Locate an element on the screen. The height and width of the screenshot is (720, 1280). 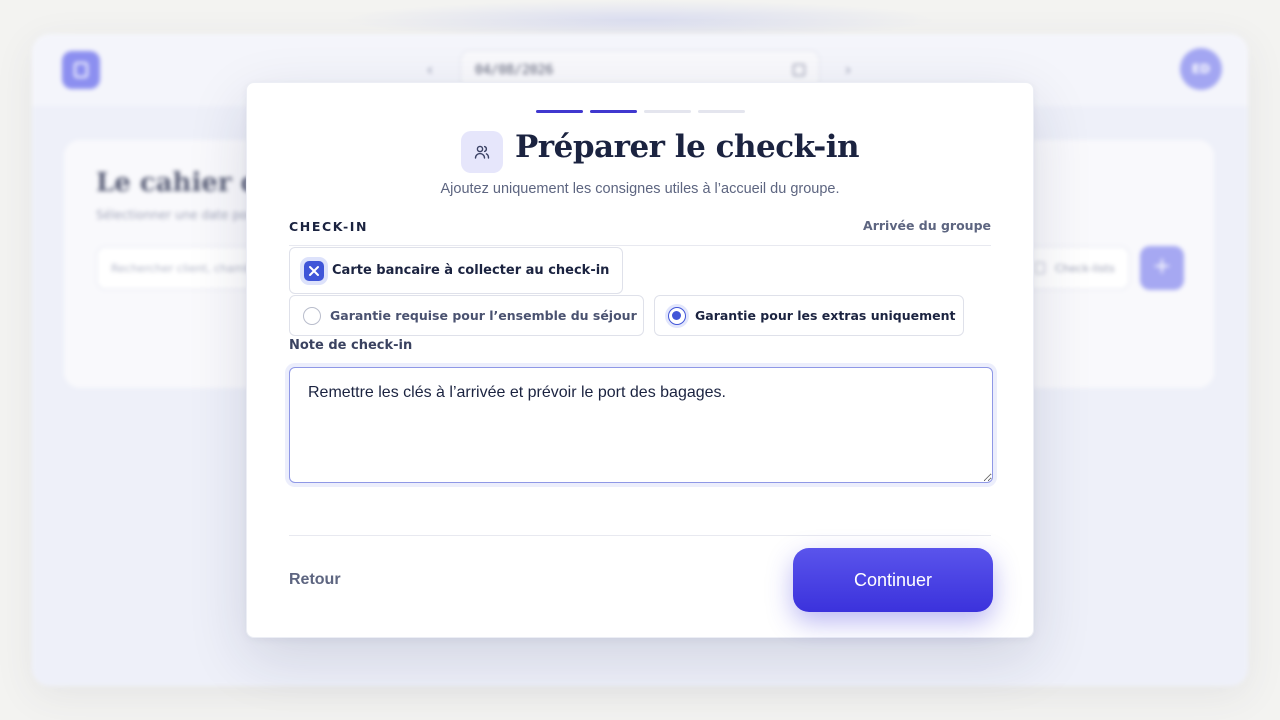
card-collection-chip: Carte bancaire à collecter au check-in is located at coordinates (456, 270).